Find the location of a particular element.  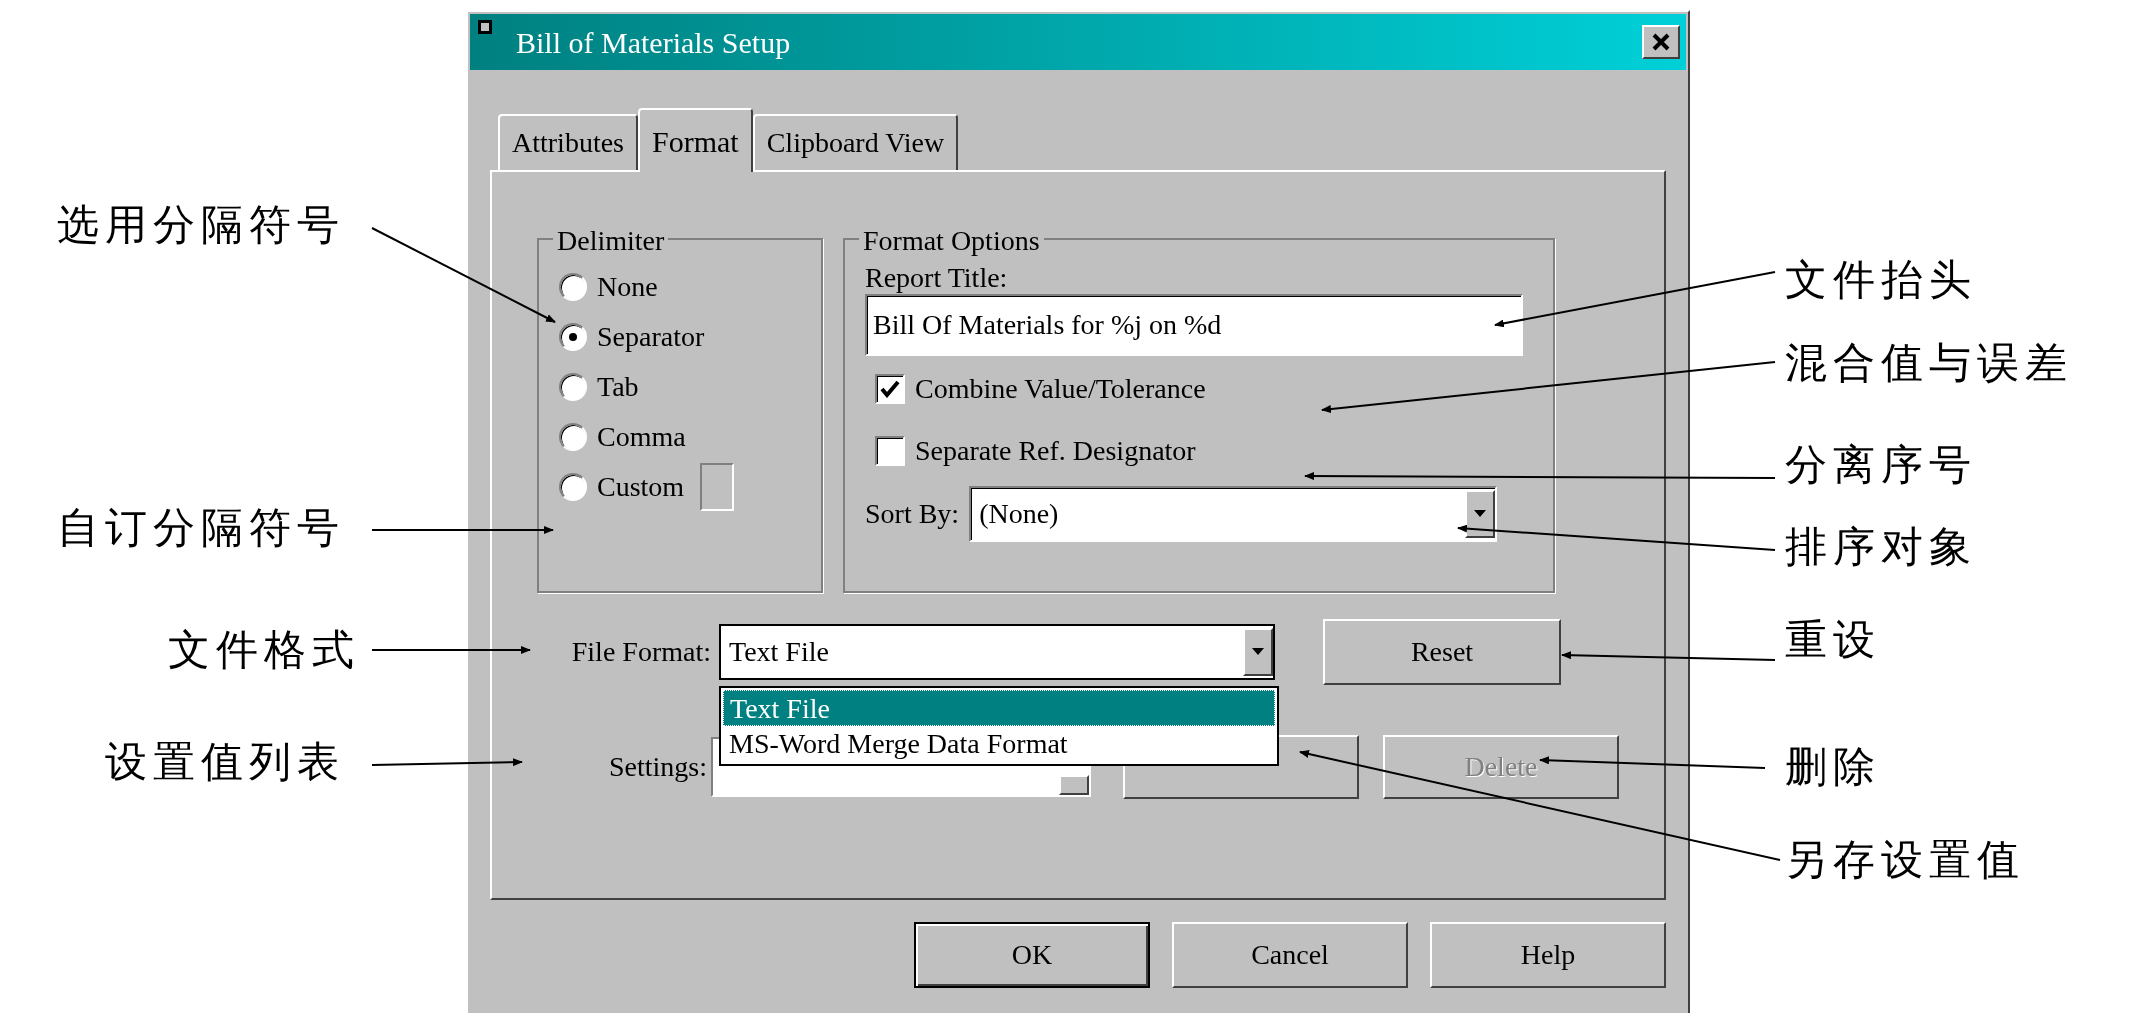

callout-label: 设置值列表 is located at coordinates (224, 762).